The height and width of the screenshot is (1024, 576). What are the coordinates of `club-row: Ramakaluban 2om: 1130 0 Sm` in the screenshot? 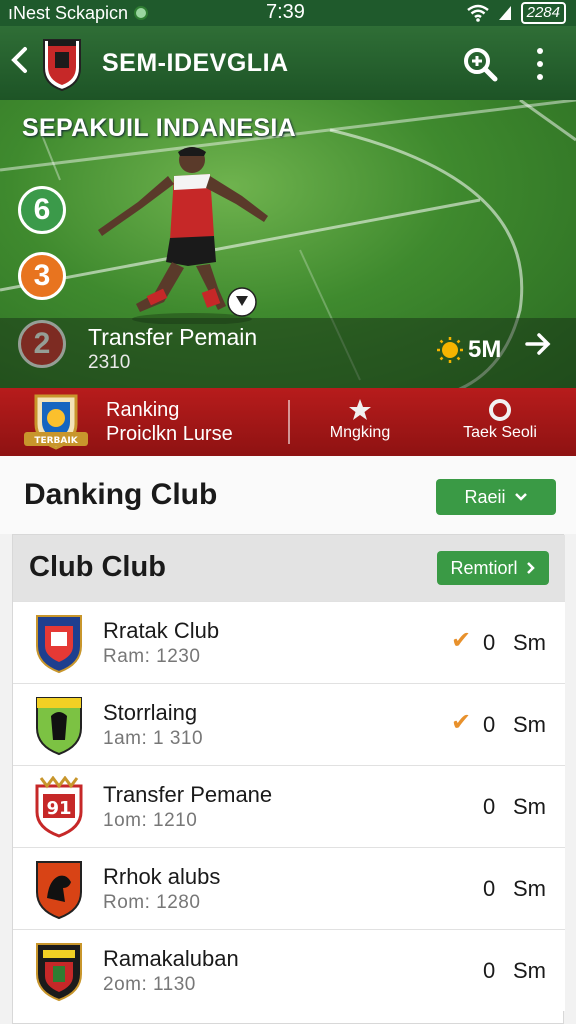 It's located at (289, 970).